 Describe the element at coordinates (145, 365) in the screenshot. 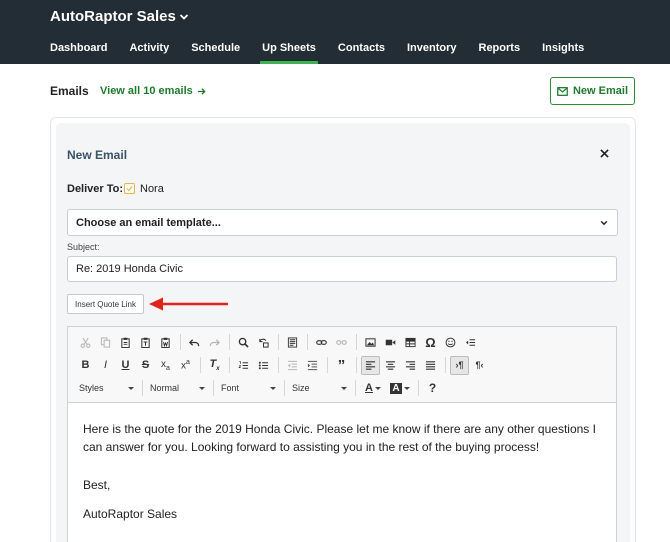

I see `strikethrough-button: S` at that location.